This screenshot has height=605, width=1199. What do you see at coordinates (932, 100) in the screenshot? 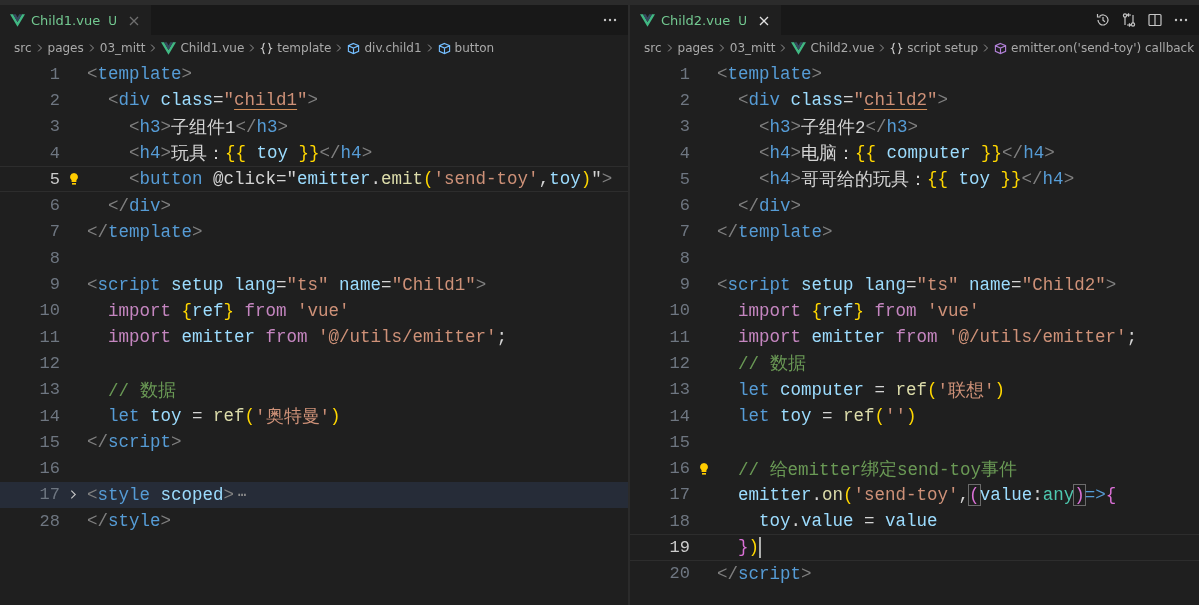
I see `code-string: "` at bounding box center [932, 100].